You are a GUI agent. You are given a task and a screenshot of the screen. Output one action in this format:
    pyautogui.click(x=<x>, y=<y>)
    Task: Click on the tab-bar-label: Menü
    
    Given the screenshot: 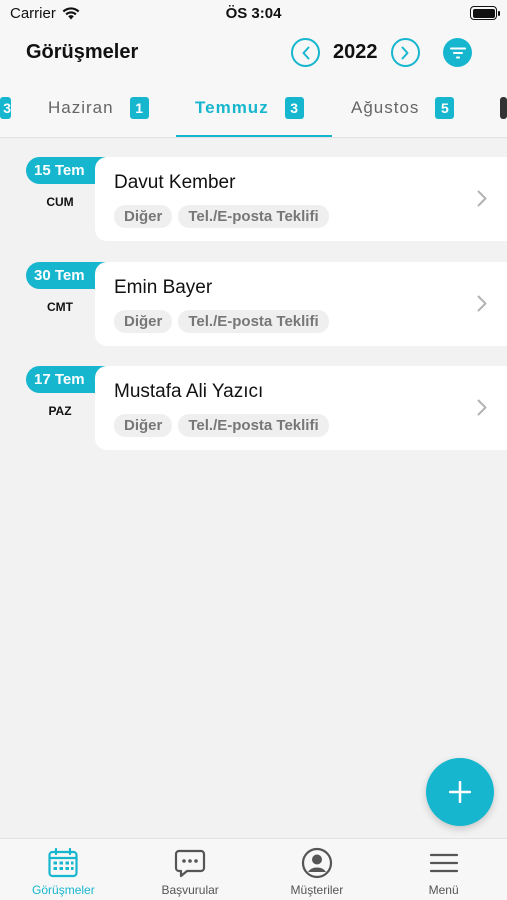 What is the action you would take?
    pyautogui.click(x=443, y=890)
    